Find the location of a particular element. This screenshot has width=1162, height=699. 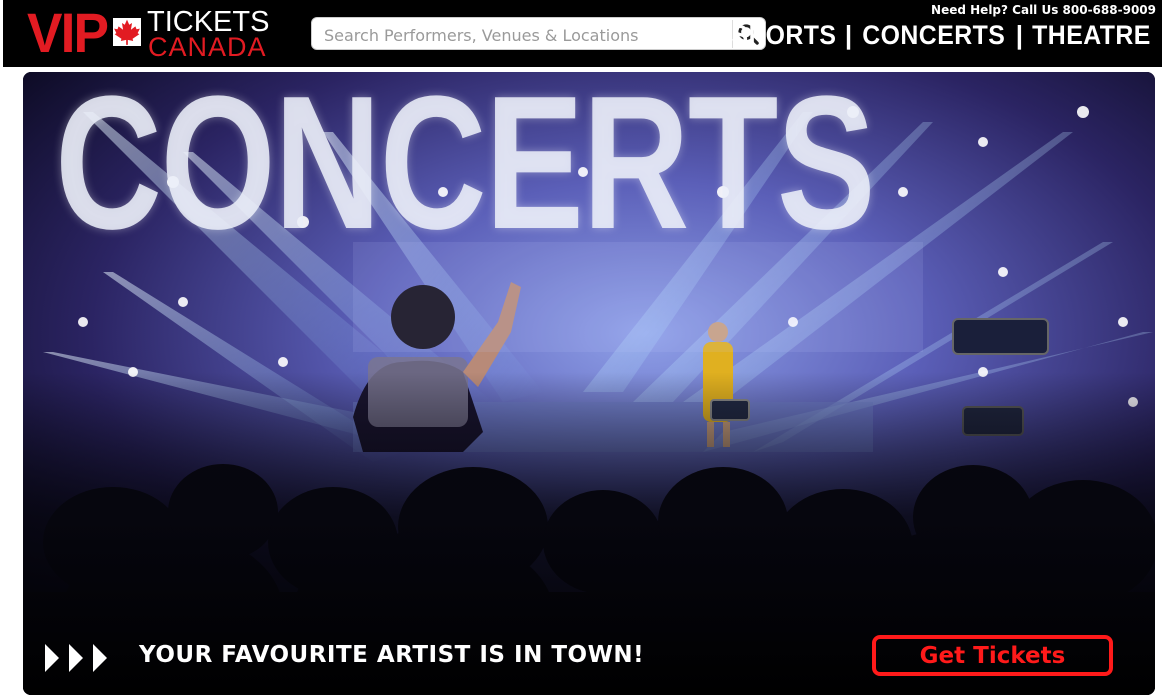

logo-canada-text: CANADA is located at coordinates (207, 47).